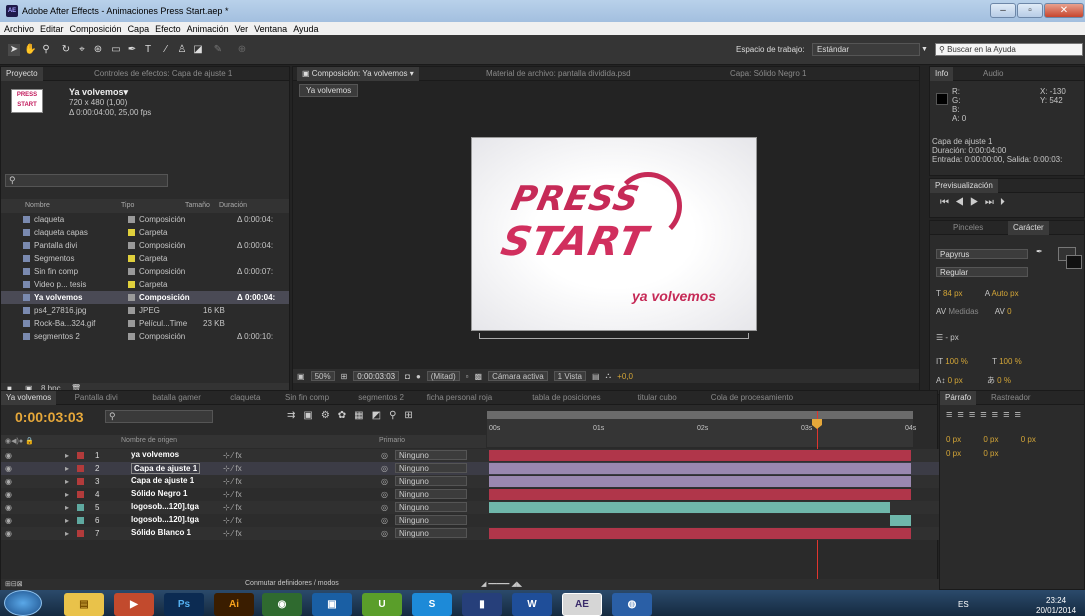  What do you see at coordinates (19, 29) in the screenshot?
I see `menu-archivo: Archivo` at bounding box center [19, 29].